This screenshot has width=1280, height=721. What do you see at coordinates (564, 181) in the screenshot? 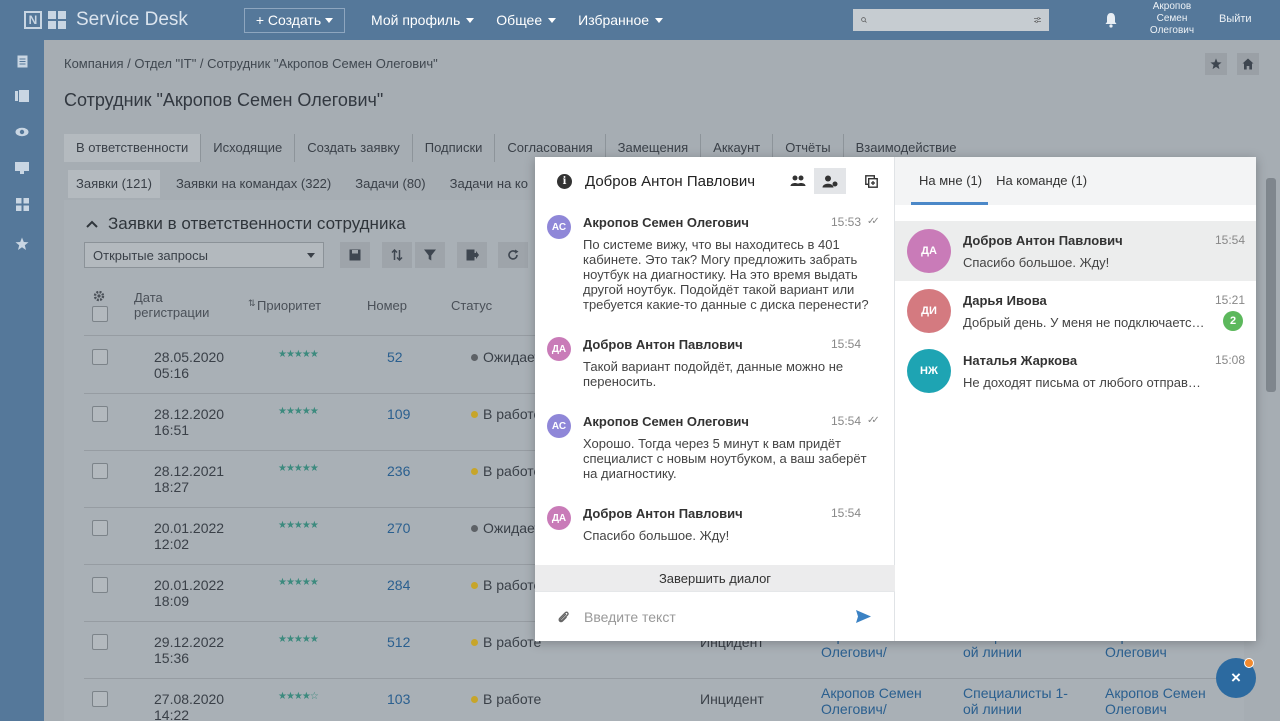
I see `info-icon: i` at bounding box center [564, 181].